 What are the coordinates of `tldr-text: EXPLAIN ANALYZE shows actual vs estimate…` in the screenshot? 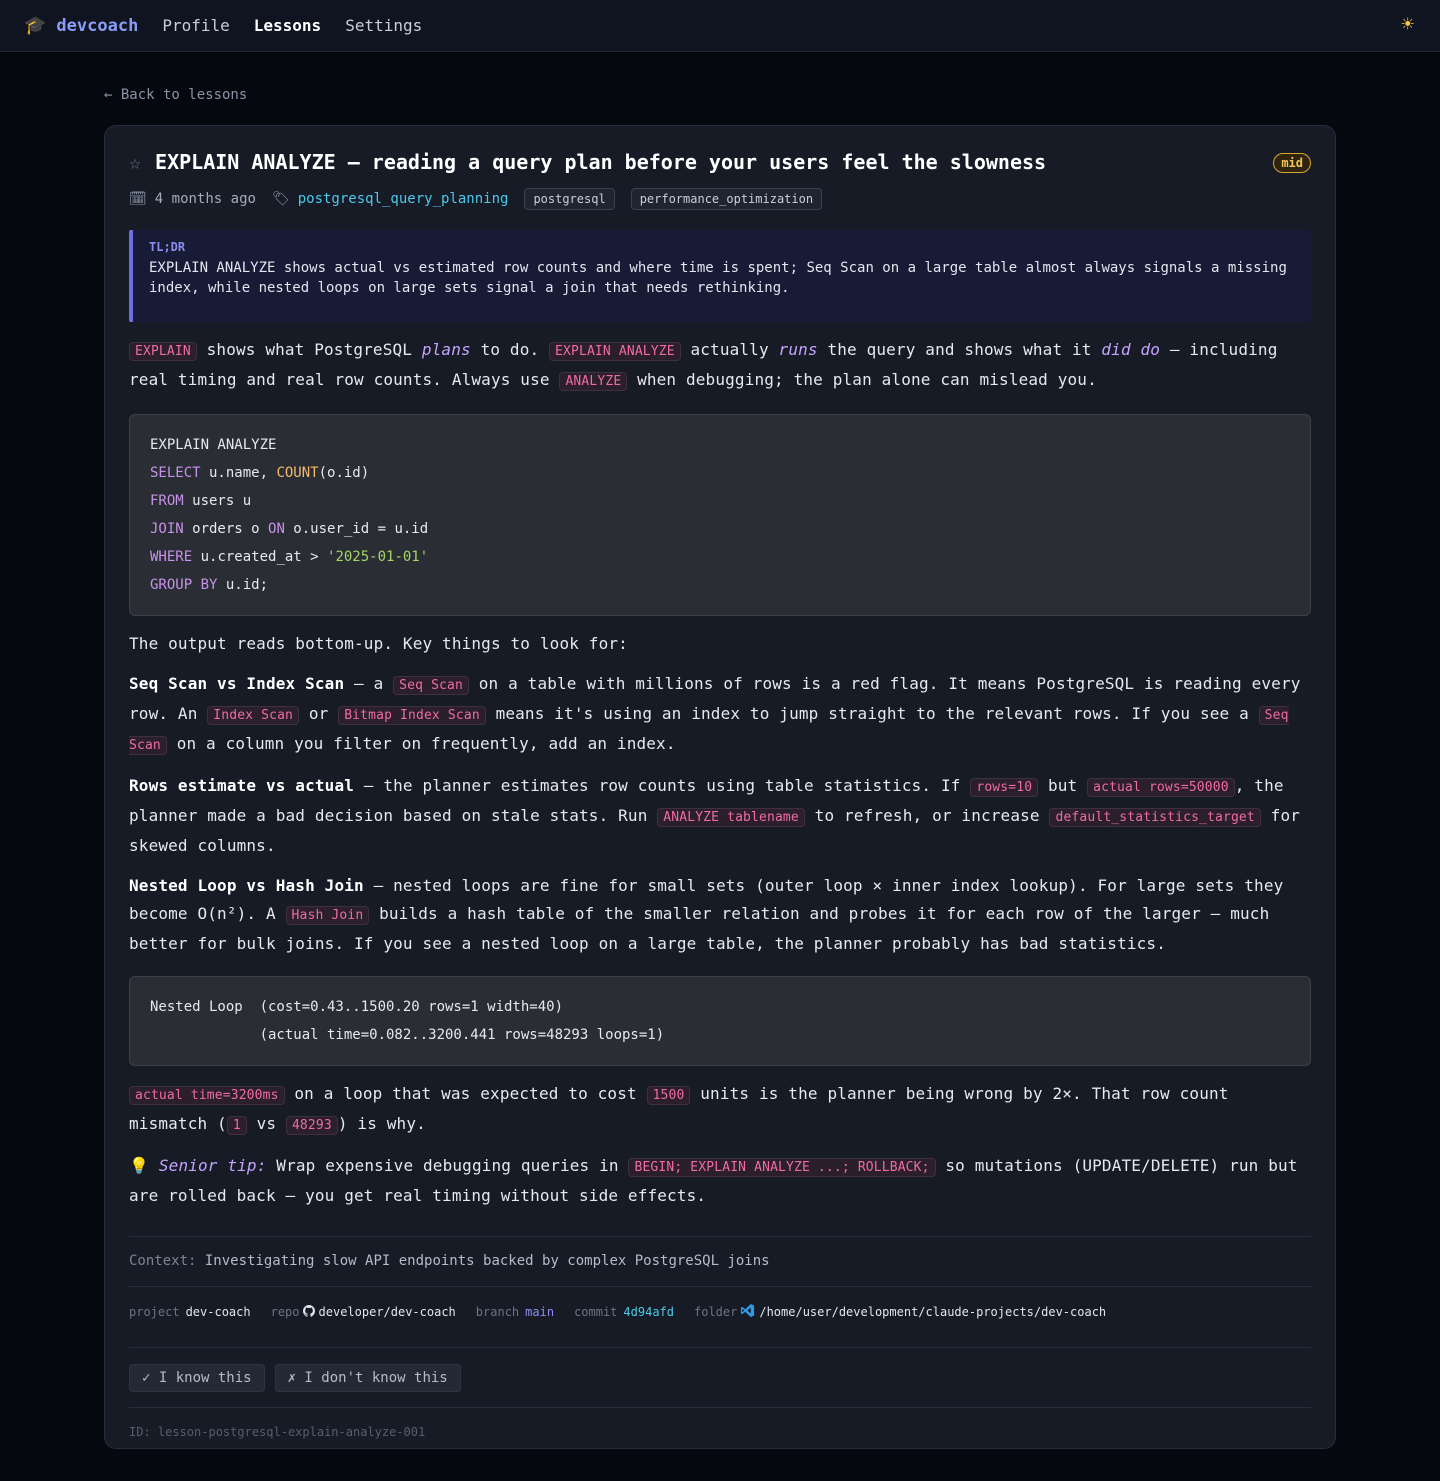 It's located at (718, 278).